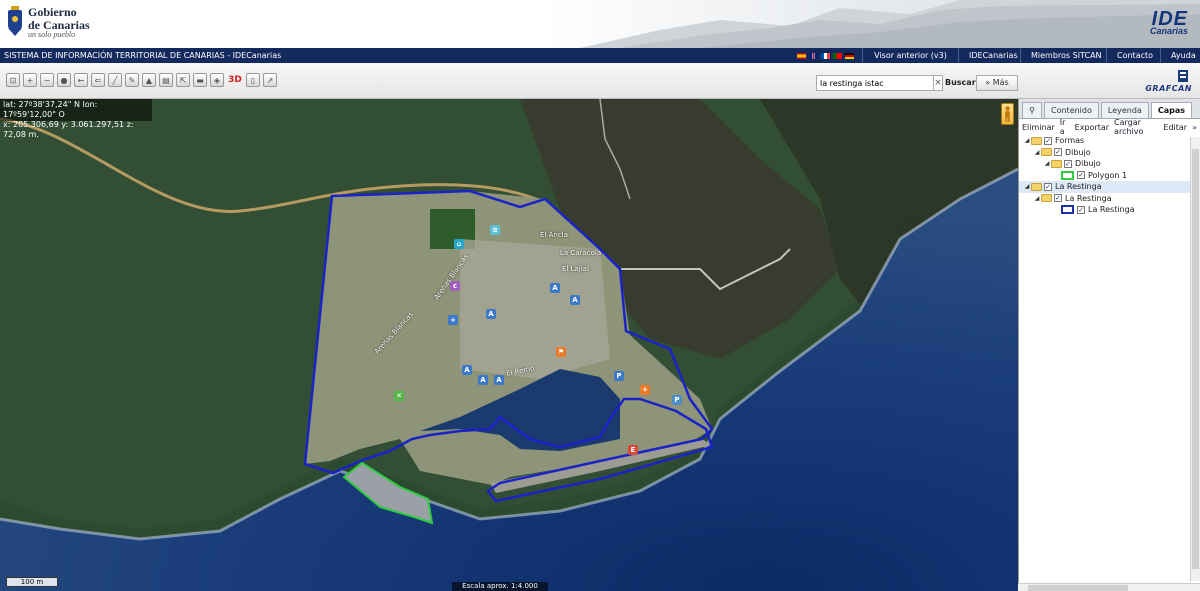  Describe the element at coordinates (30, 80) in the screenshot. I see `zoom-in-icon: +` at that location.